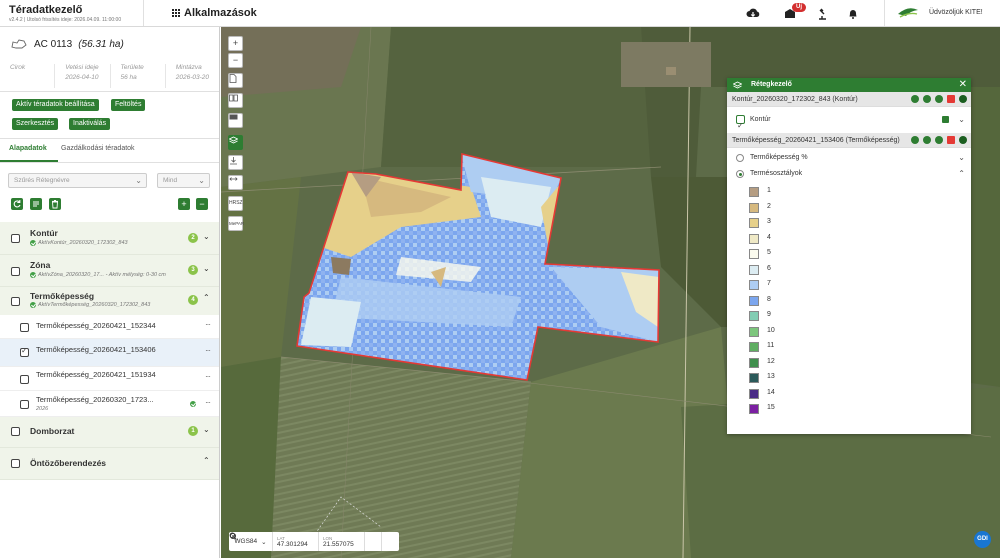 The image size is (1000, 558). What do you see at coordinates (183, 180) in the screenshot?
I see `mode-select: Mind ⌄` at bounding box center [183, 180].